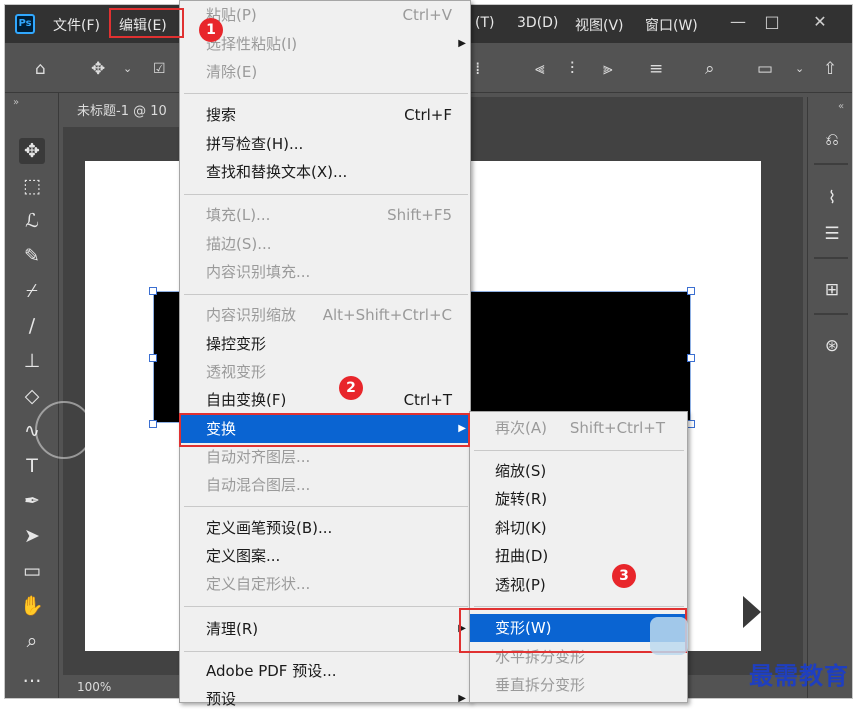 Image resolution: width=857 pixels, height=713 pixels. Describe the element at coordinates (40, 69) in the screenshot. I see `home-icon: ⌂` at that location.